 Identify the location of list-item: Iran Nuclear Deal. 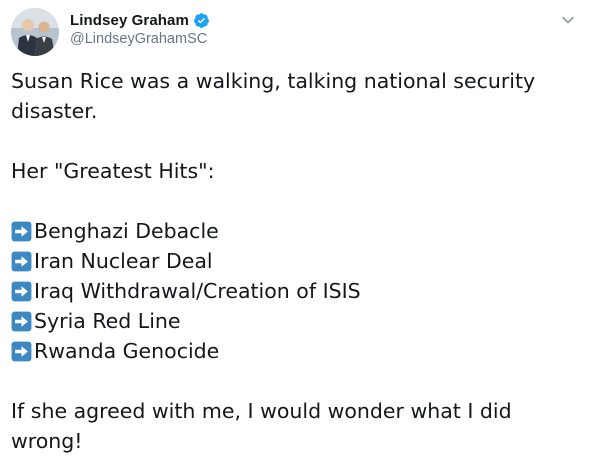
(293, 261).